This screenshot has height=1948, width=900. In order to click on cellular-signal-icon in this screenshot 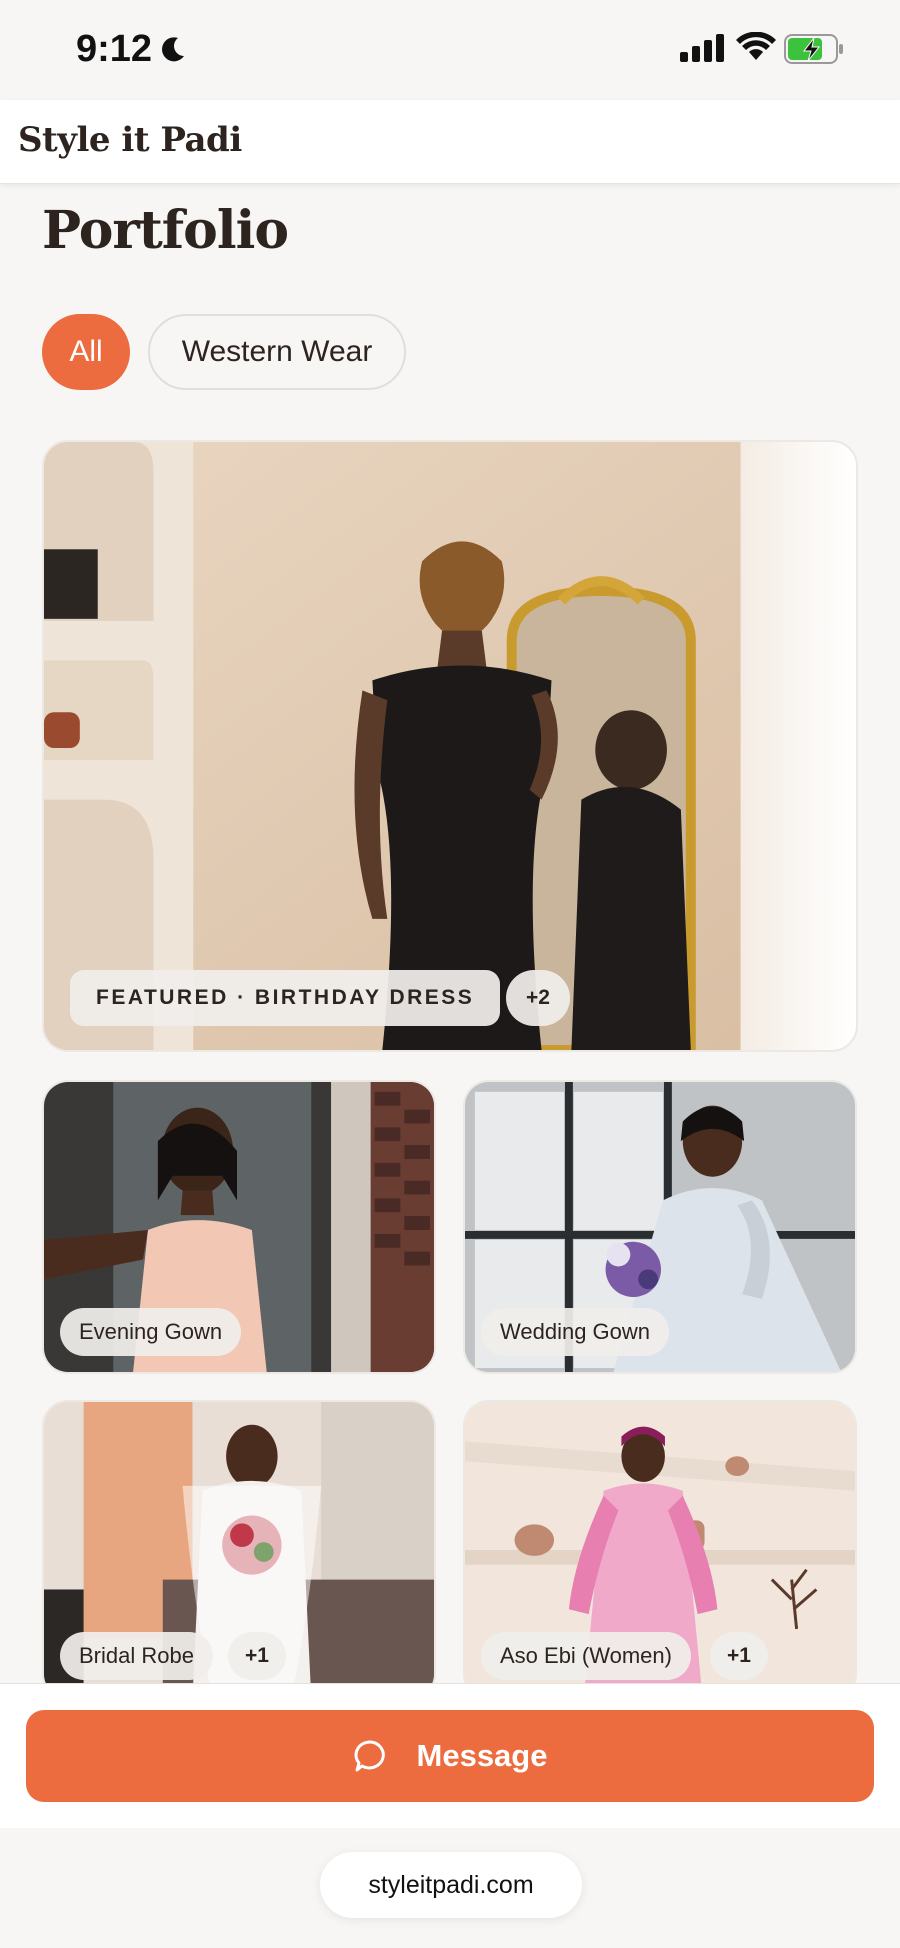, I will do `click(702, 48)`.